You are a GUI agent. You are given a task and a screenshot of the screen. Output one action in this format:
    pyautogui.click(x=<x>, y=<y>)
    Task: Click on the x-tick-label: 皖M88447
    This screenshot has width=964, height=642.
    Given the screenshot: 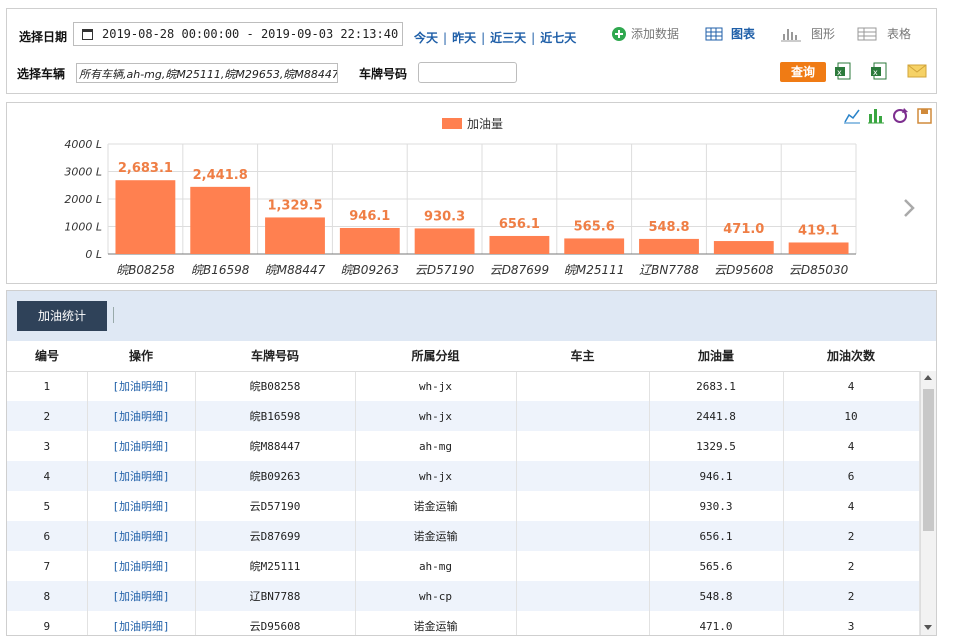 What is the action you would take?
    pyautogui.click(x=295, y=270)
    